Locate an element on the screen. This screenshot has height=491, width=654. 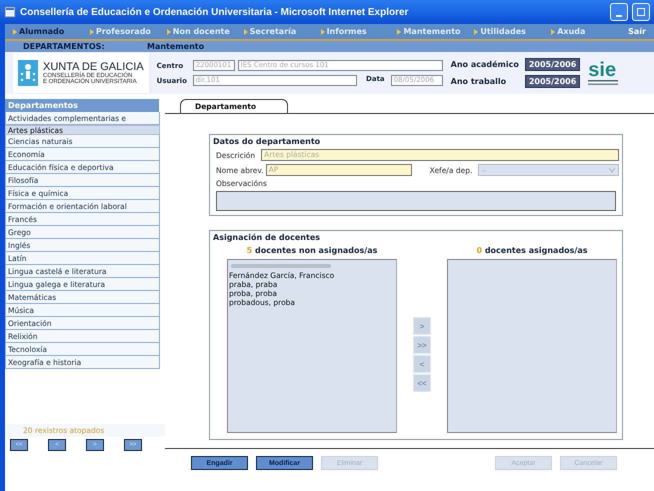
maximize-button is located at coordinates (641, 12).